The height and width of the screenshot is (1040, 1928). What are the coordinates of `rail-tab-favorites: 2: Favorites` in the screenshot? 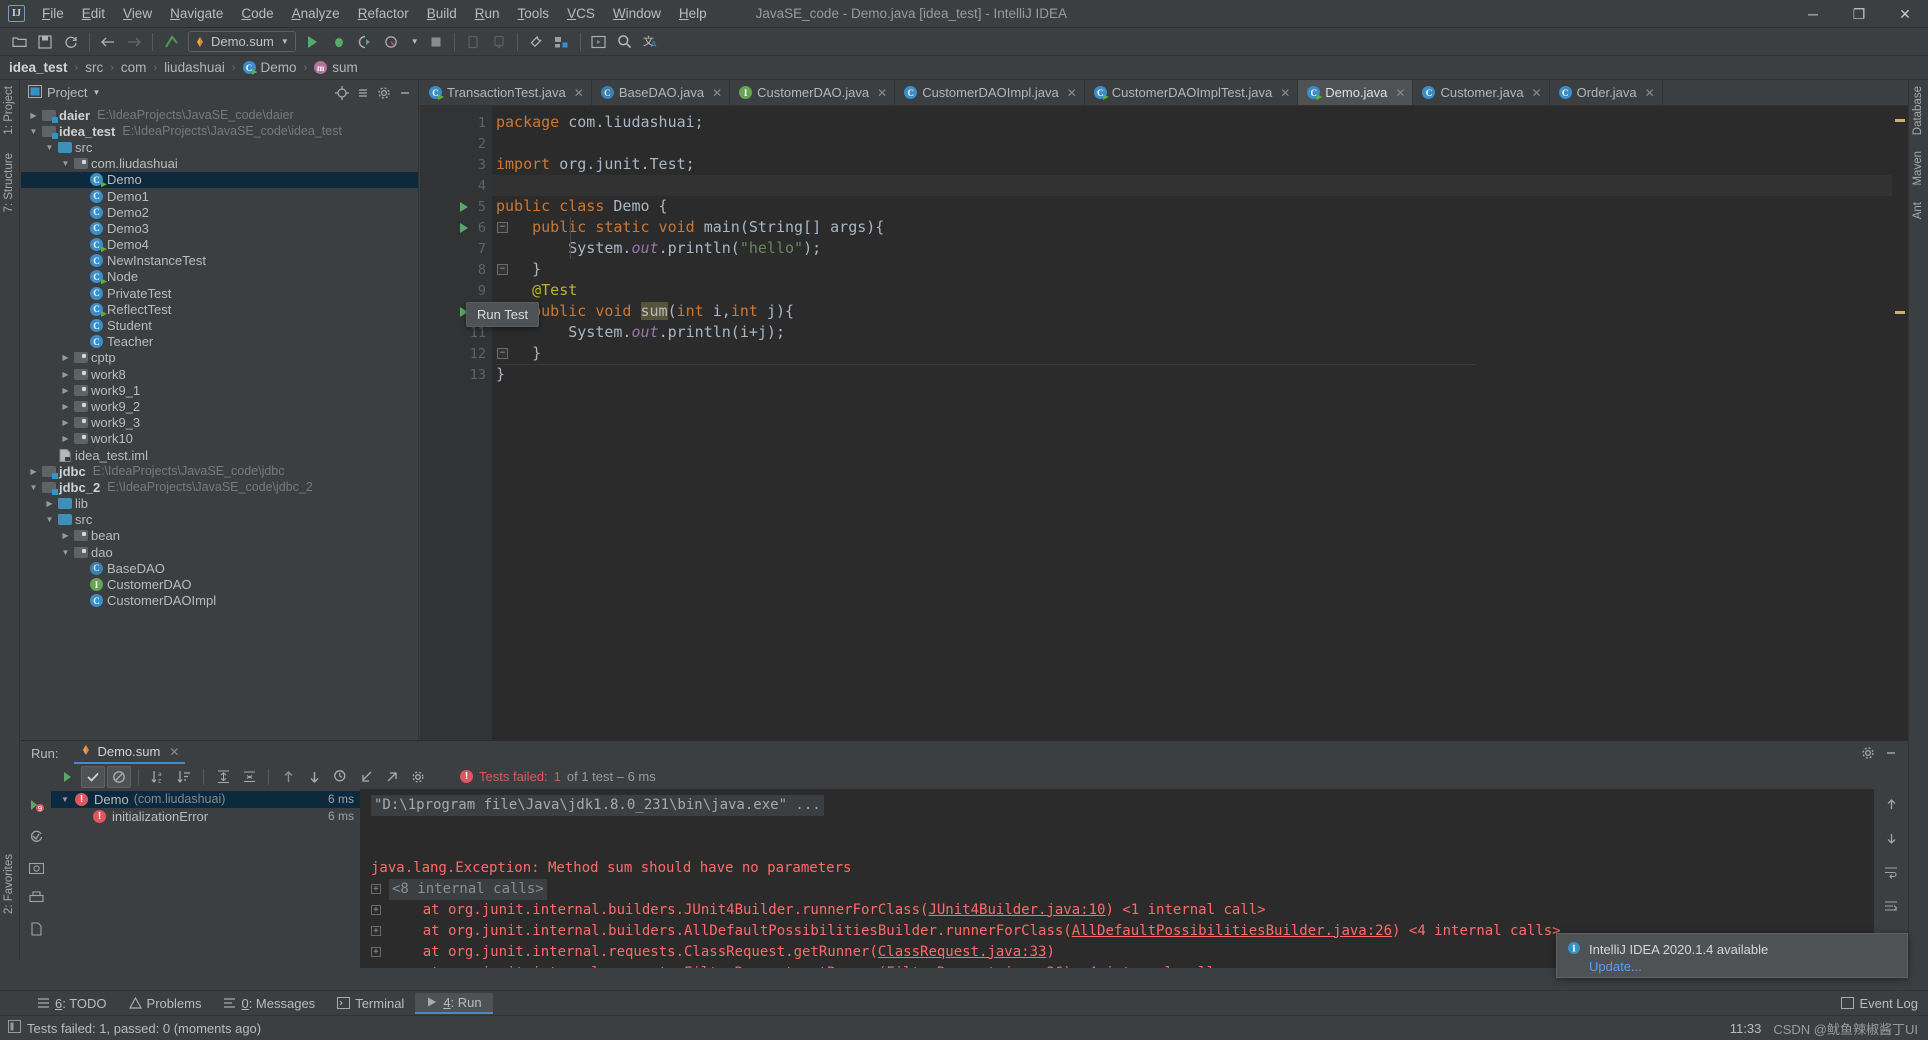 It's located at (9, 884).